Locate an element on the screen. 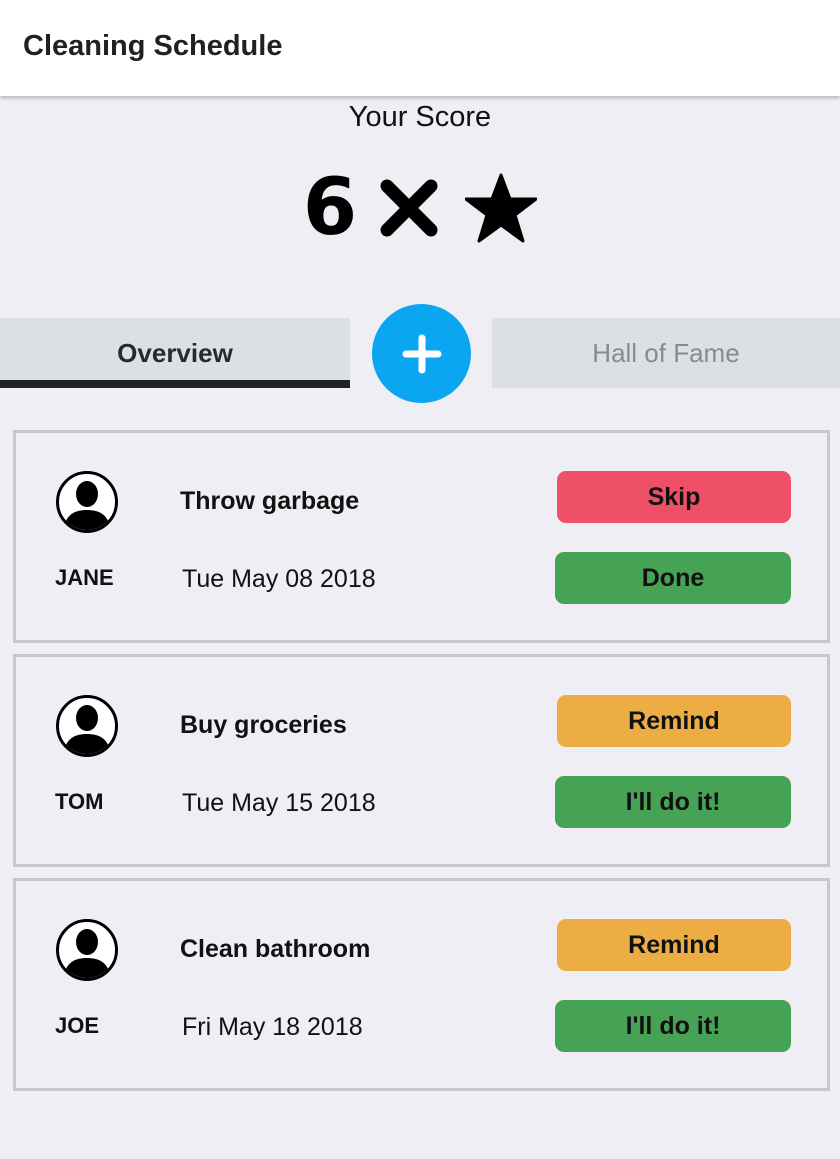 Image resolution: width=840 pixels, height=1159 pixels. task-date: Tue May 15 2018 is located at coordinates (279, 803).